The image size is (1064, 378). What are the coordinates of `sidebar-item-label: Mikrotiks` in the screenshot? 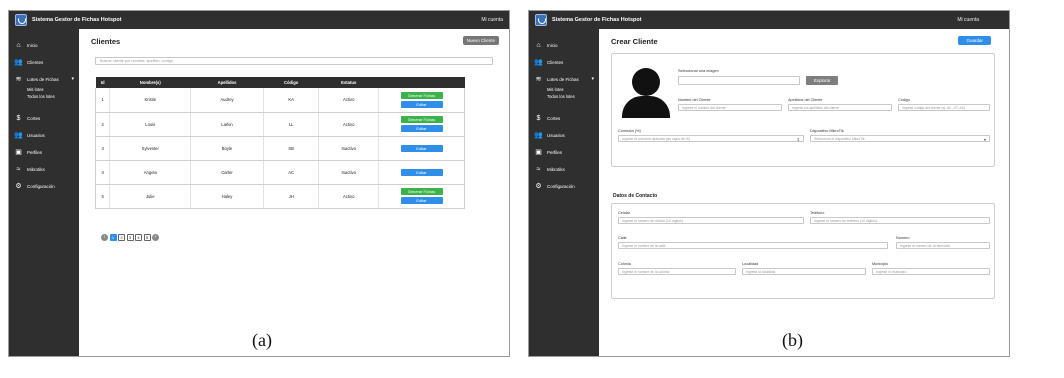 It's located at (556, 169).